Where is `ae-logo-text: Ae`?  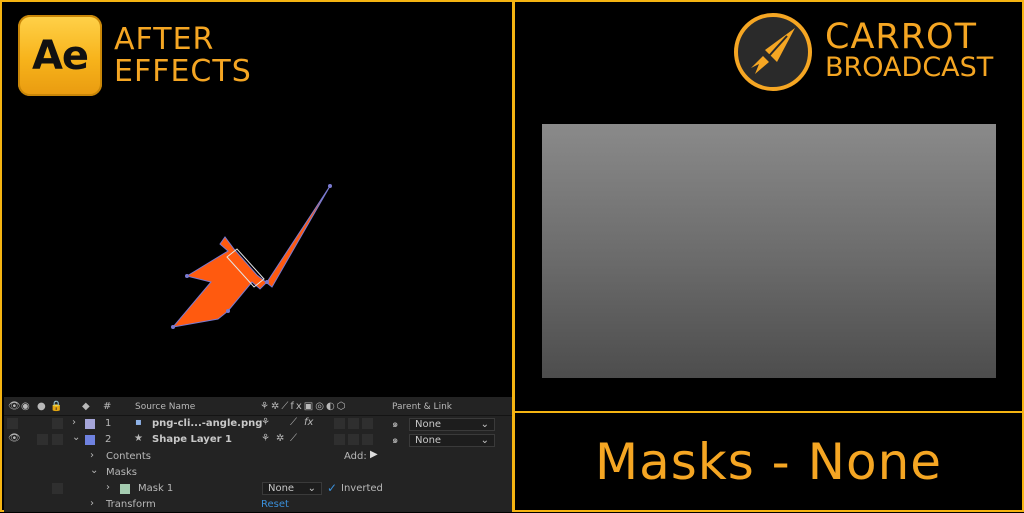 ae-logo-text: Ae is located at coordinates (60, 55).